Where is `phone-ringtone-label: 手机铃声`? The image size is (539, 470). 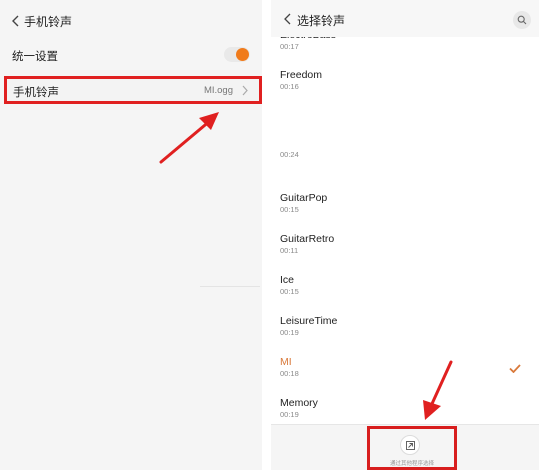
phone-ringtone-label: 手机铃声 is located at coordinates (36, 93).